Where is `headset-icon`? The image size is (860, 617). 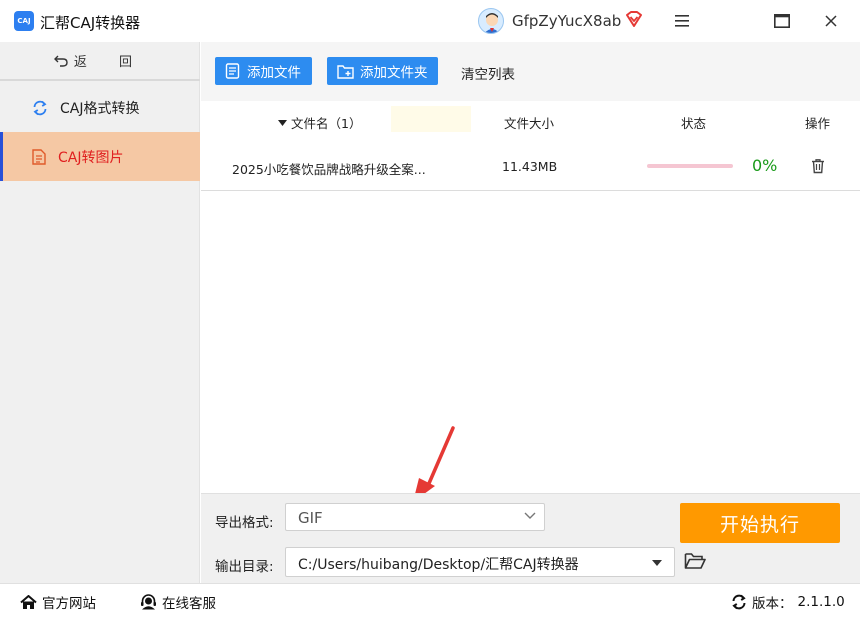 headset-icon is located at coordinates (148, 602).